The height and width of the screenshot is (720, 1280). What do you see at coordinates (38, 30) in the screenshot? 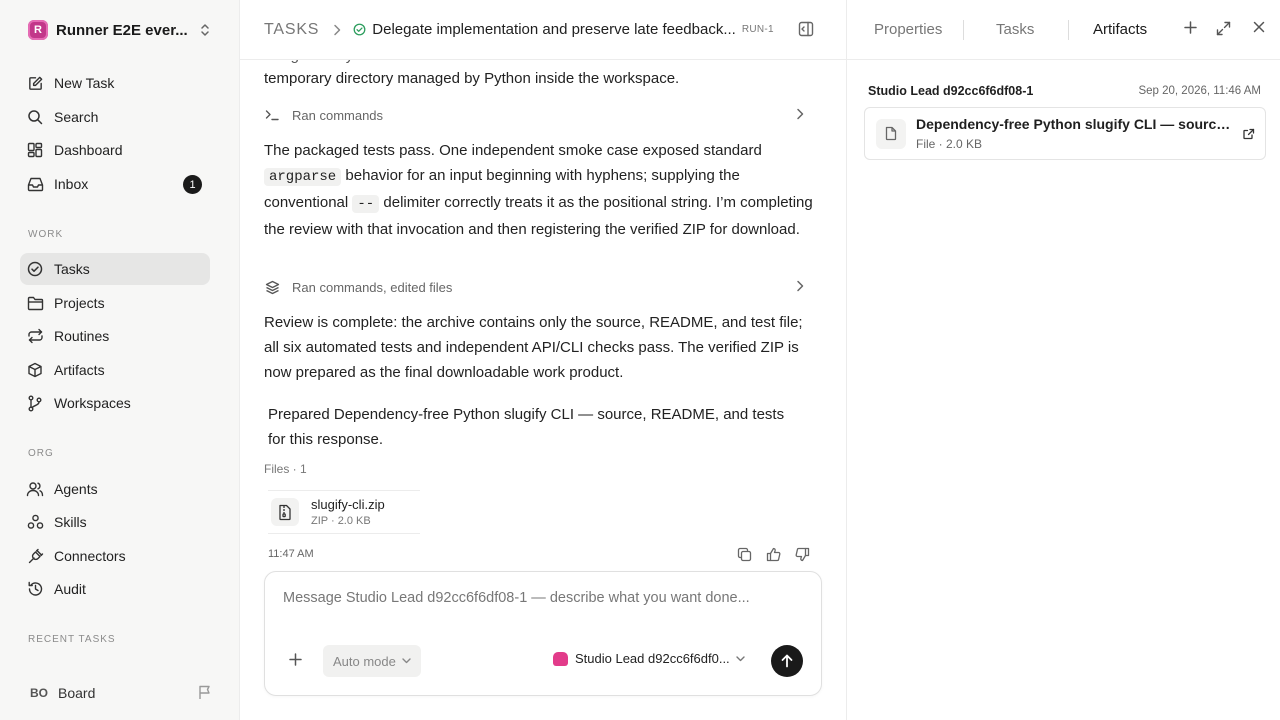
I see `workspace-logo: R` at bounding box center [38, 30].